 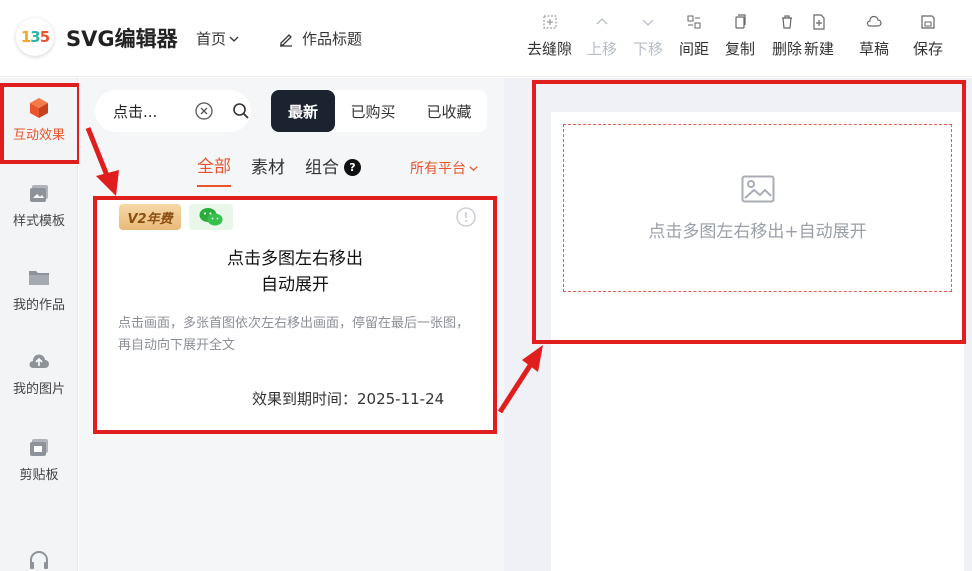 What do you see at coordinates (38, 305) in the screenshot?
I see `sidebar-item-label: 我的作品` at bounding box center [38, 305].